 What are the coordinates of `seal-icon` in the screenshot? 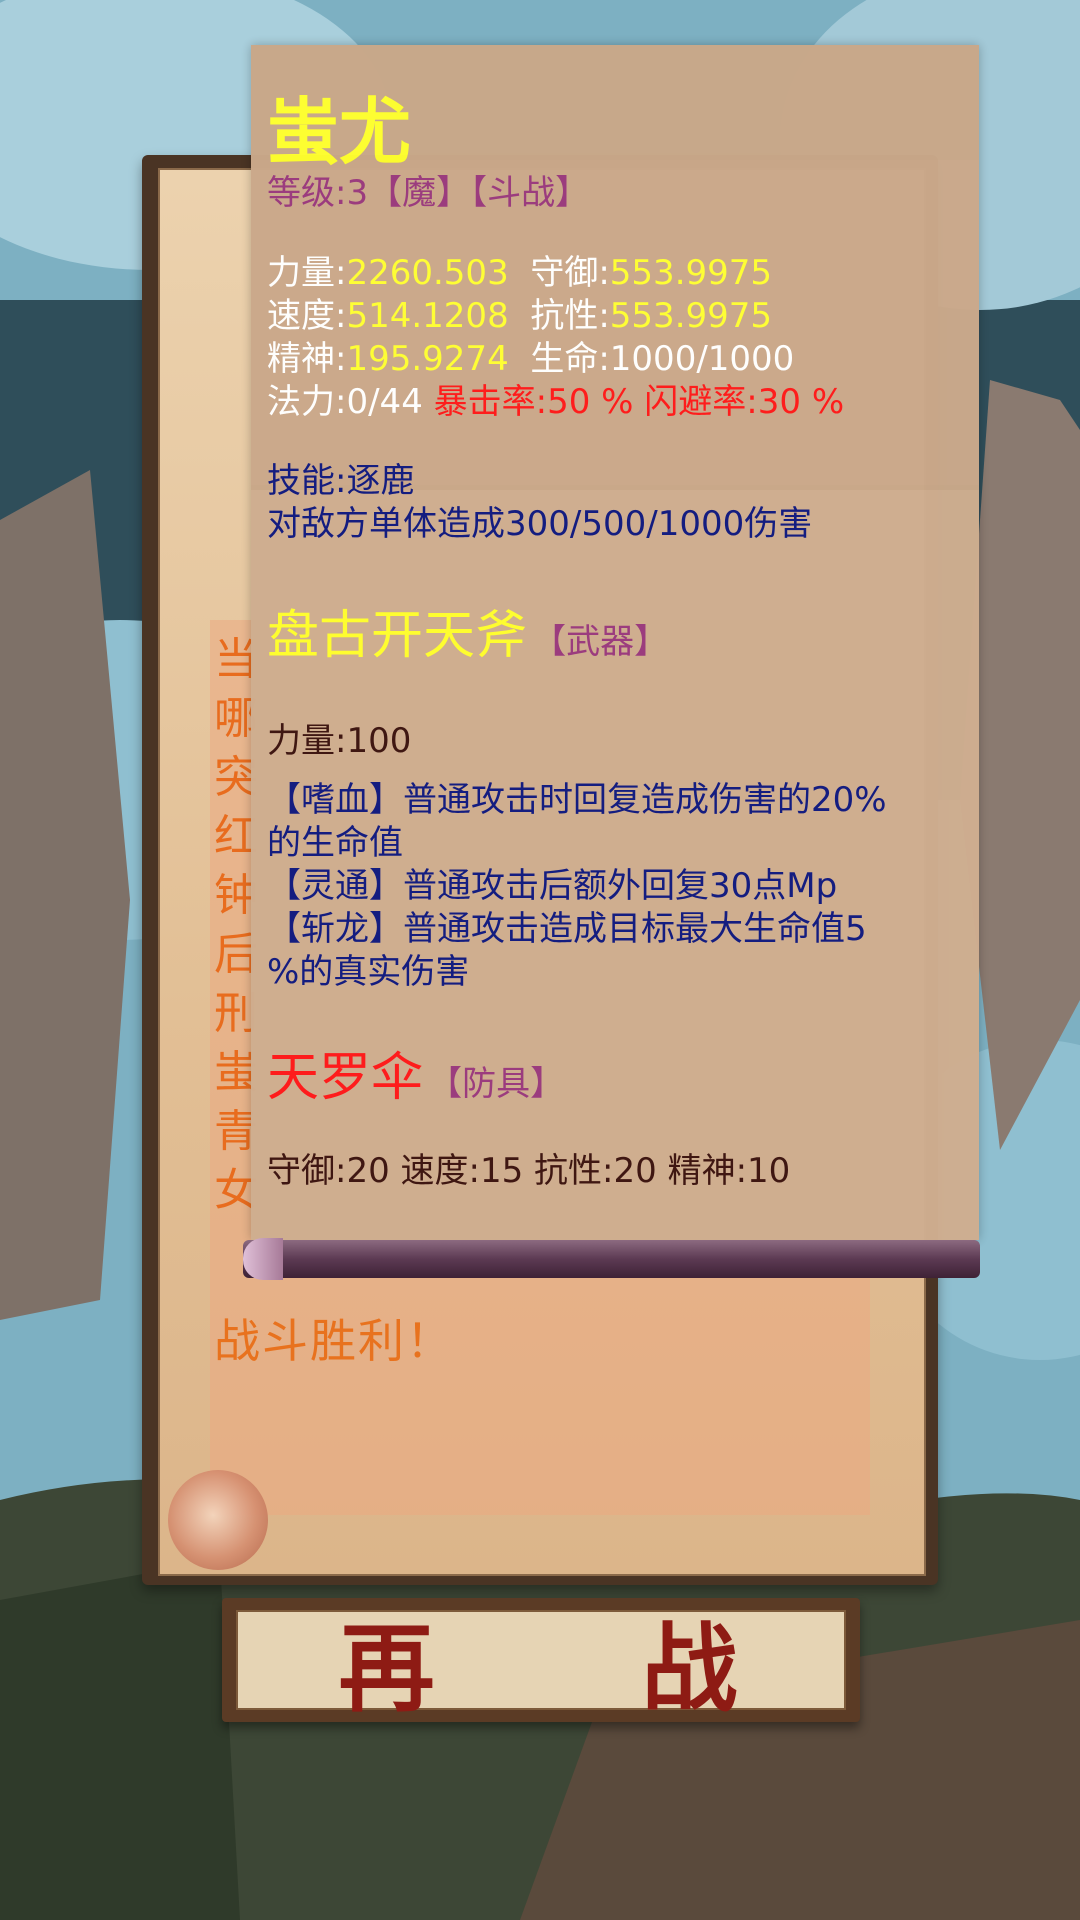 It's located at (218, 1520).